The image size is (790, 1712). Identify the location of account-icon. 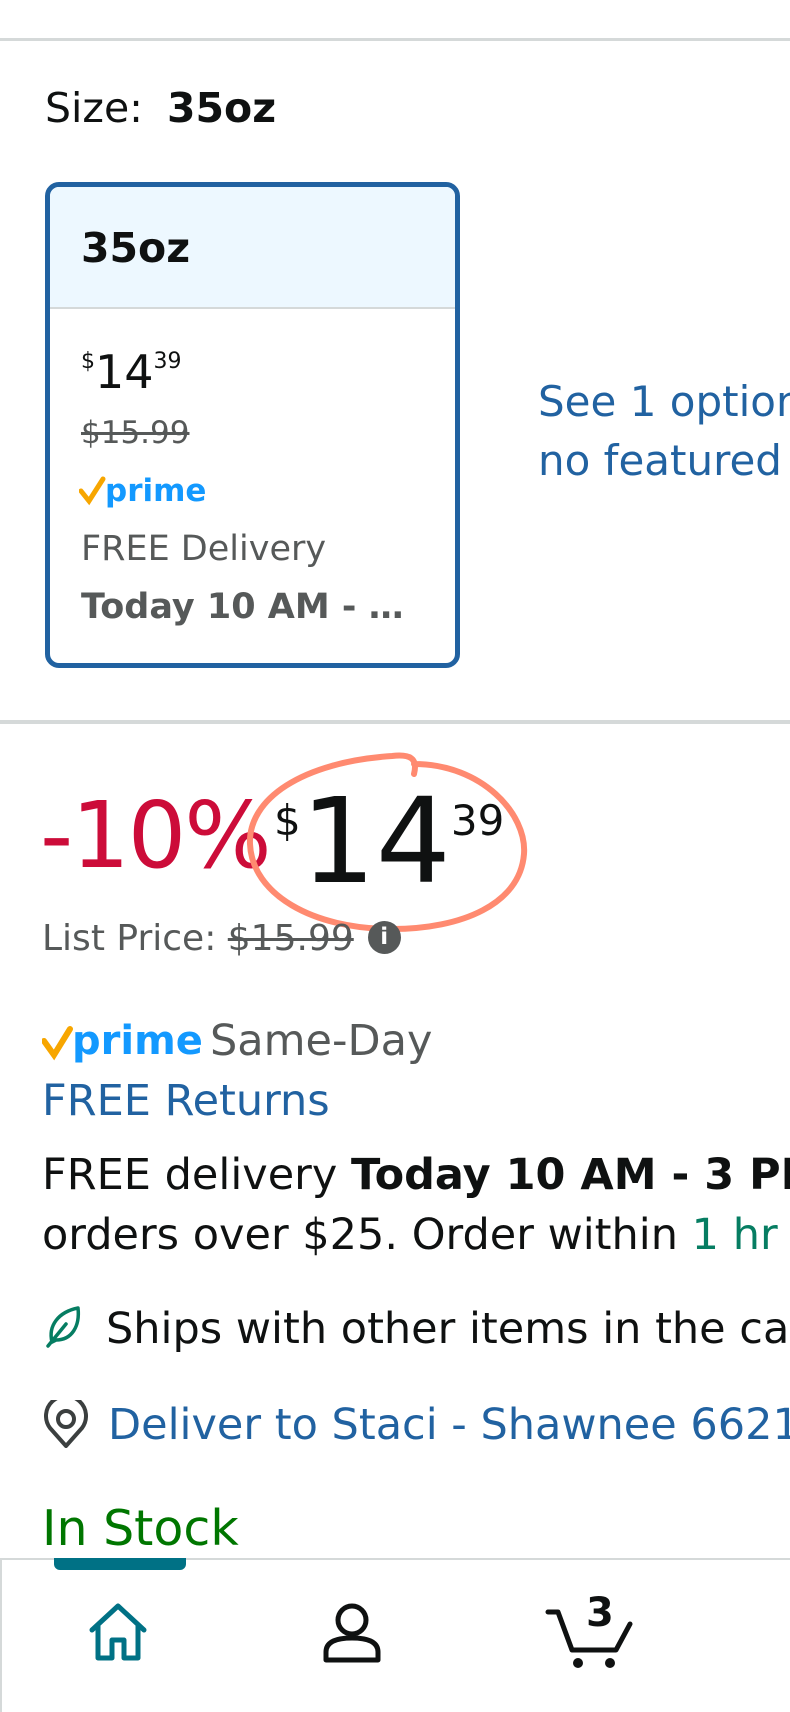
(352, 1633).